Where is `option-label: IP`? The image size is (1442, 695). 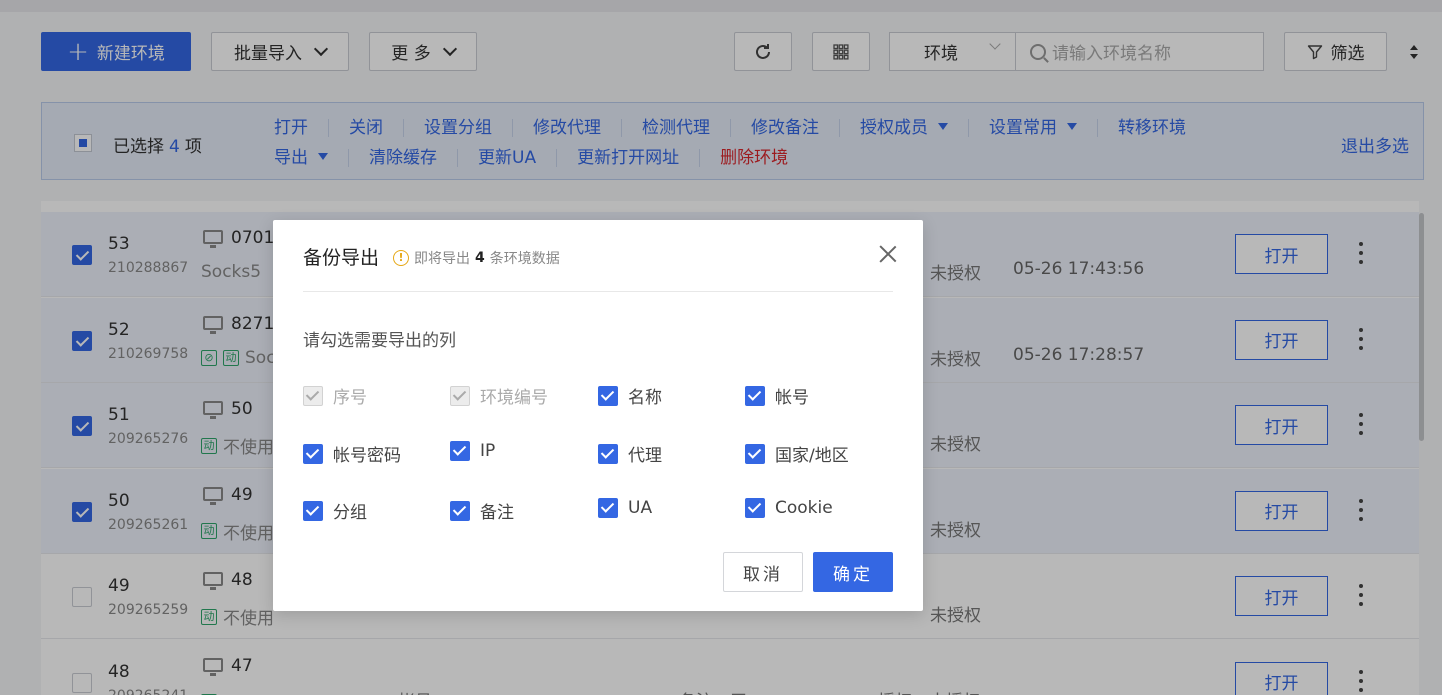 option-label: IP is located at coordinates (488, 451).